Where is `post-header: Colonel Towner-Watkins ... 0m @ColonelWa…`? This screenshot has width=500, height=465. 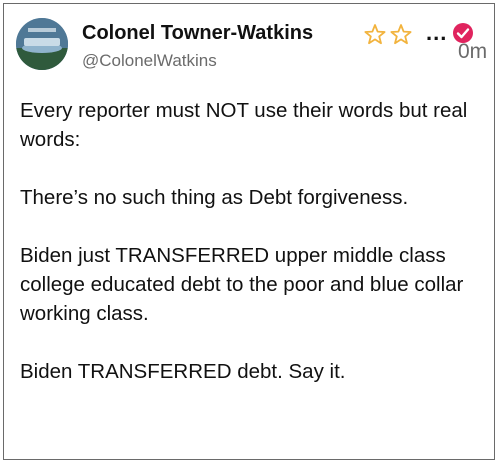 post-header: Colonel Towner-Watkins ... 0m @ColonelWa… is located at coordinates (251, 47).